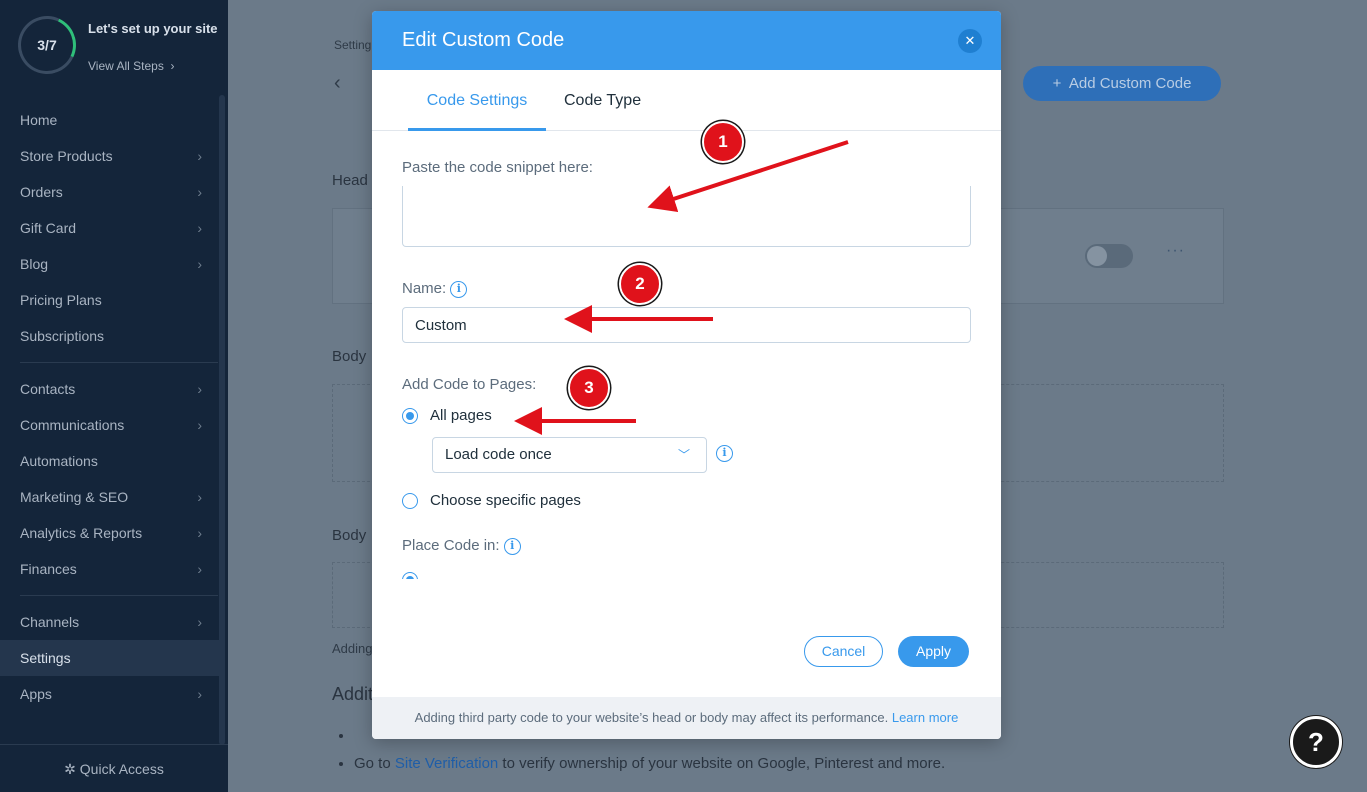  I want to click on breadcrumb: Setting, so click(352, 45).